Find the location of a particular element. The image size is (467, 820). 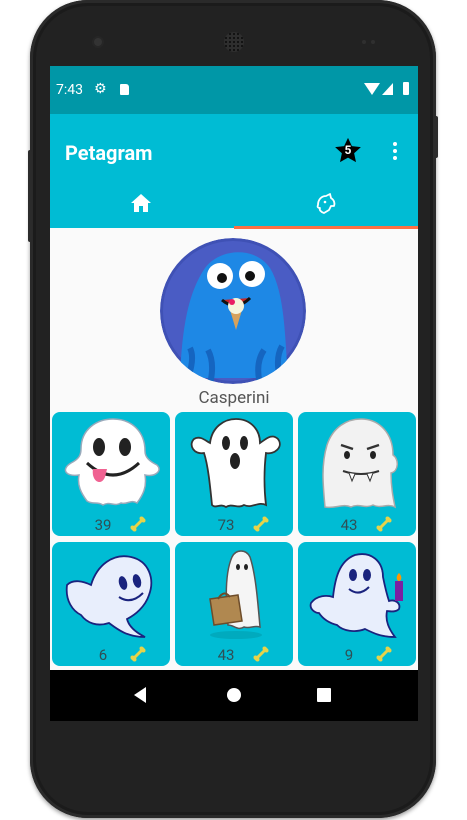

wifi-icon is located at coordinates (372, 89).